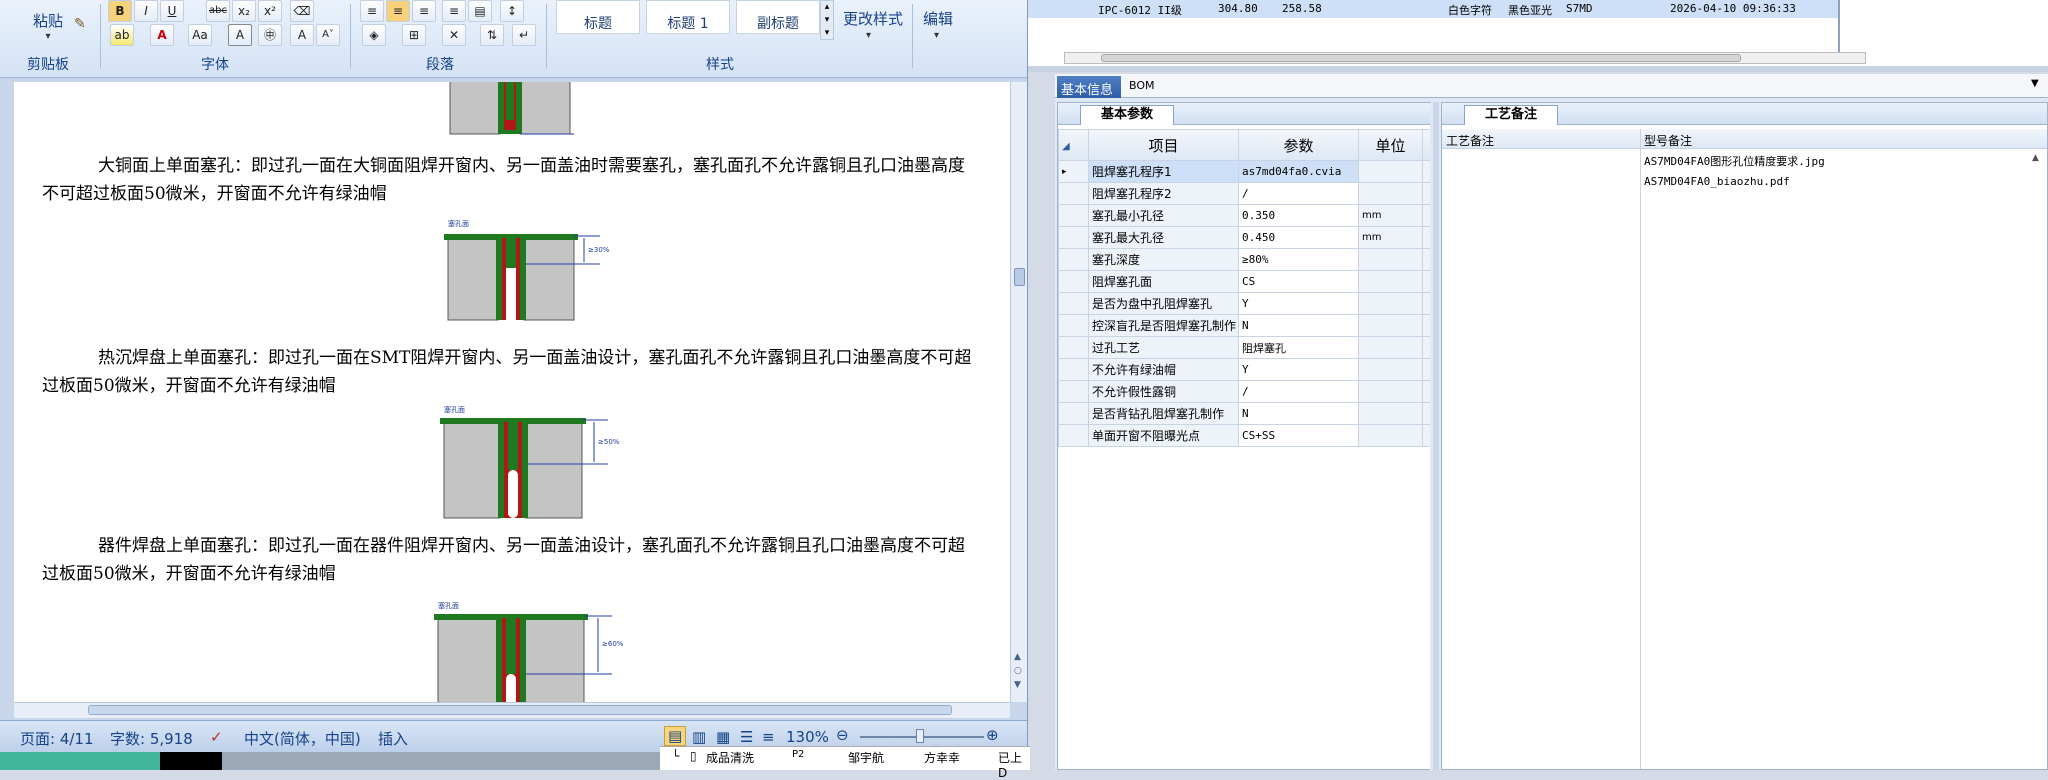  What do you see at coordinates (598, 17) in the screenshot?
I see `style-heading: 标题` at bounding box center [598, 17].